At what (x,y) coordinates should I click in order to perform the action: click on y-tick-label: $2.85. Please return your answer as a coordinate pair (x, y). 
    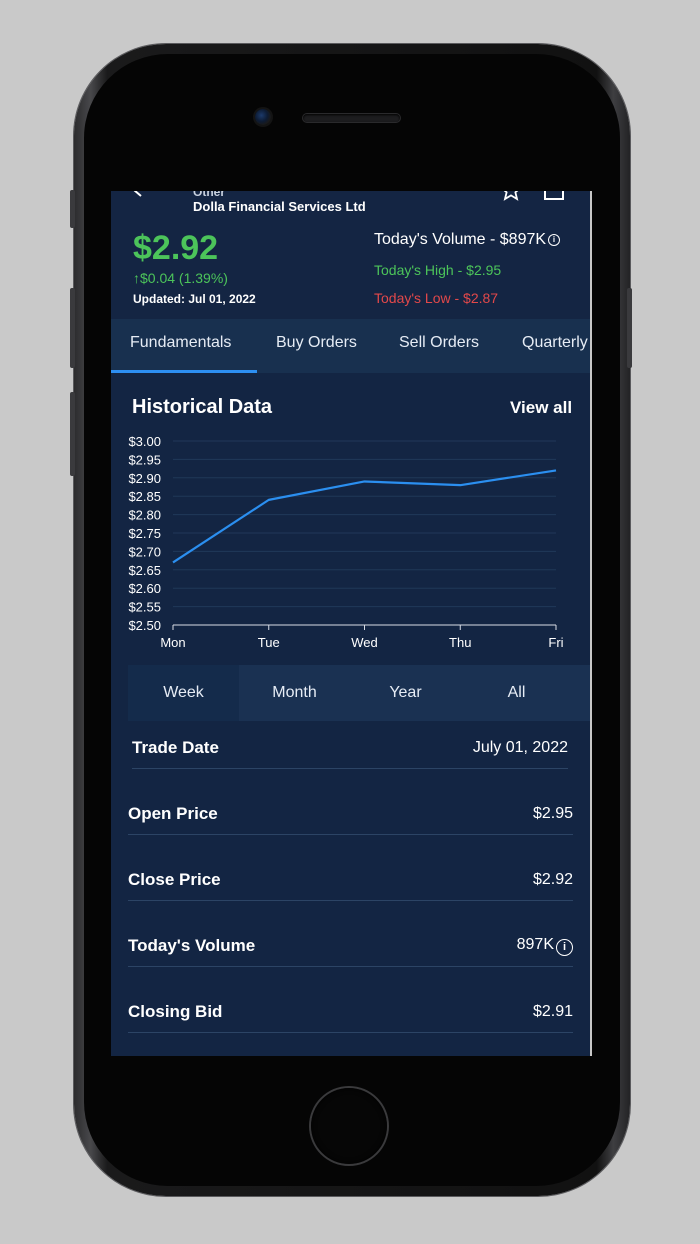
    Looking at the image, I should click on (144, 496).